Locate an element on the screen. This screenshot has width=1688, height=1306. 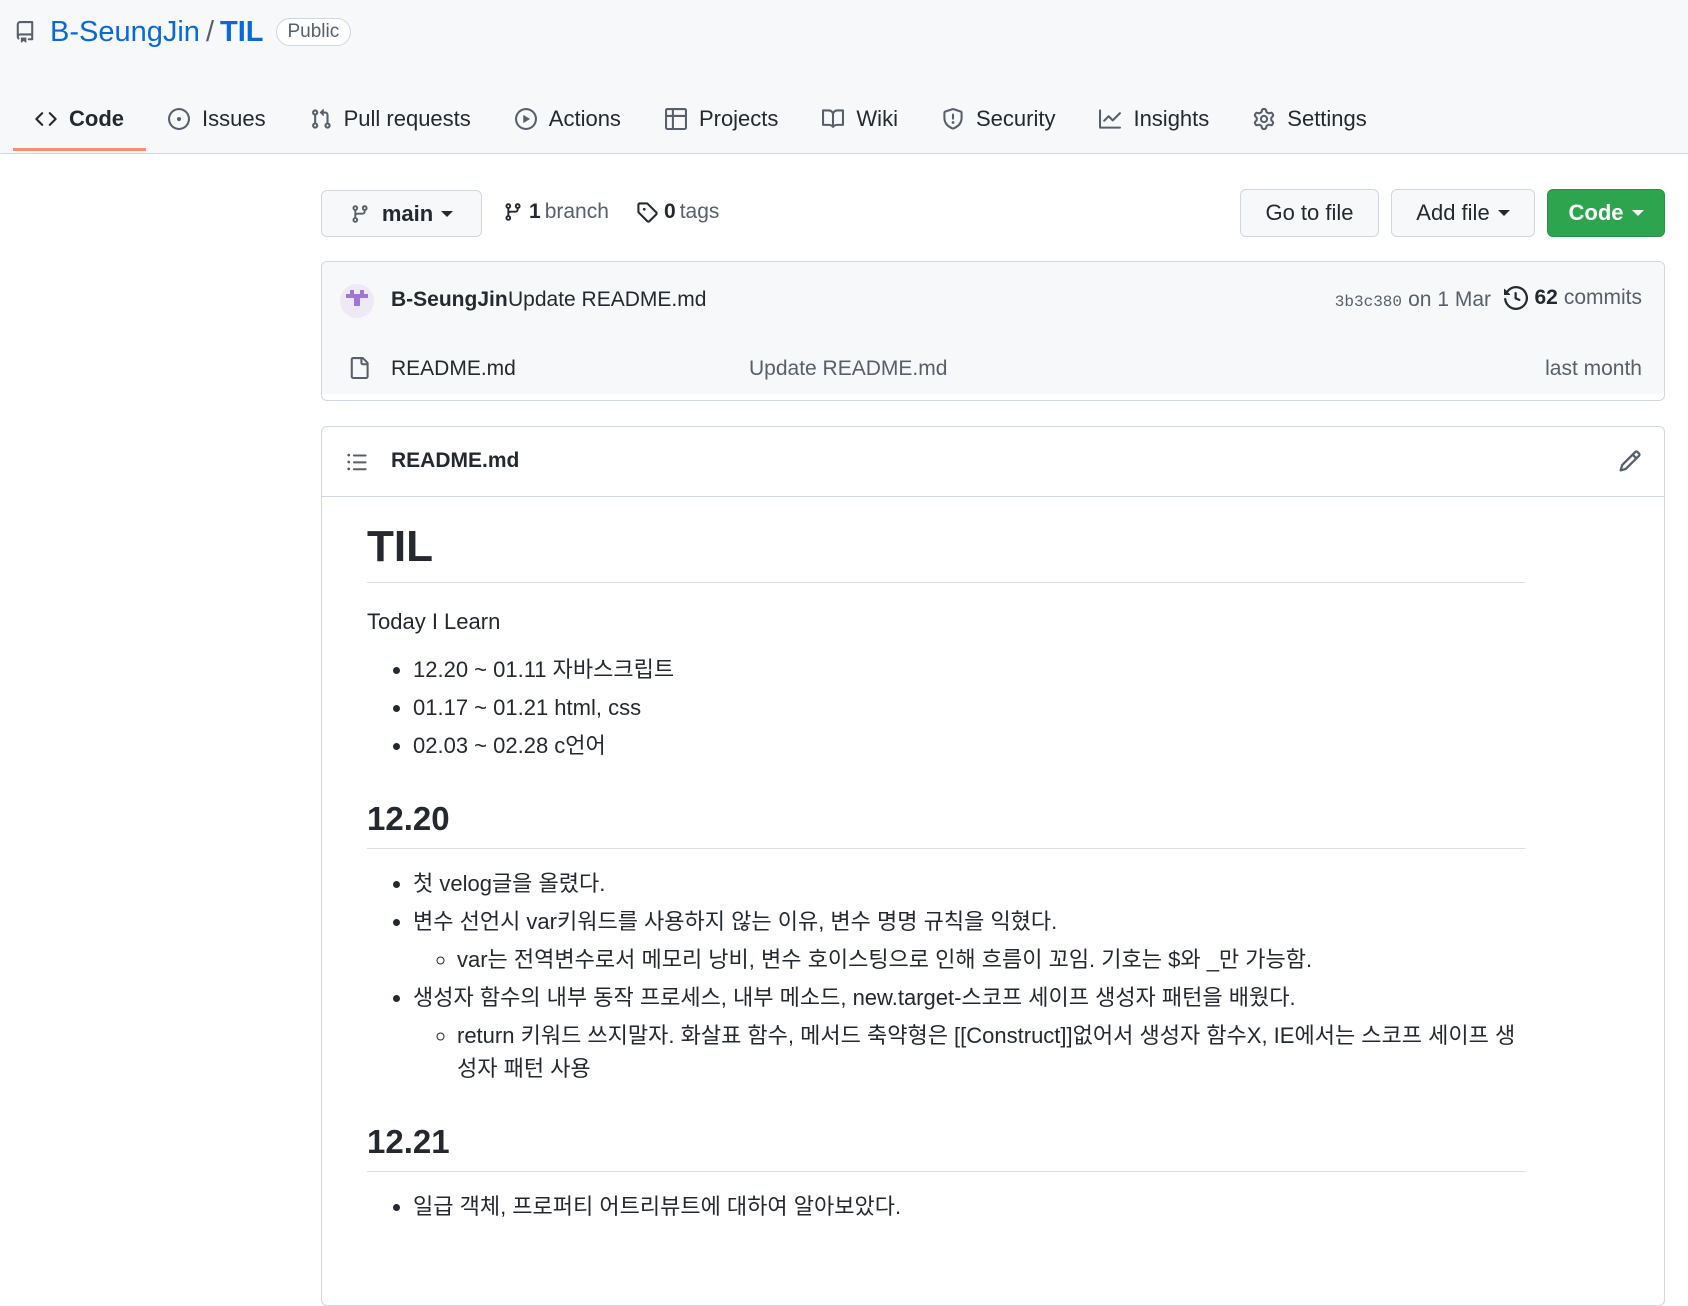
tab-projects: Projects is located at coordinates (721, 119).